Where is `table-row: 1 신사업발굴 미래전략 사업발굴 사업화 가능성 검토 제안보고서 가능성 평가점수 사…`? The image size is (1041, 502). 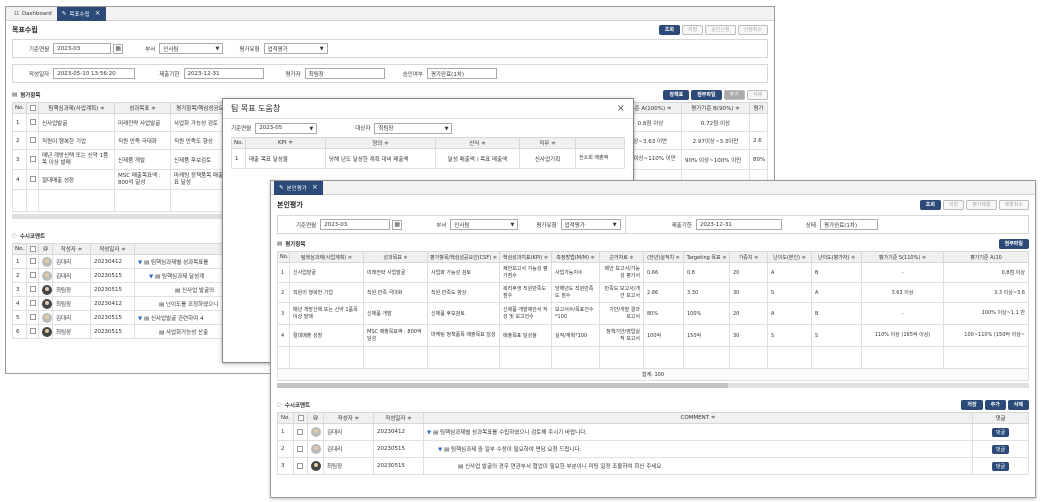
table-row: 1 신사업발굴 미래전략 사업발굴 사업화 가능성 검토 제안보고서 가능성 평가점수 사… is located at coordinates (653, 272).